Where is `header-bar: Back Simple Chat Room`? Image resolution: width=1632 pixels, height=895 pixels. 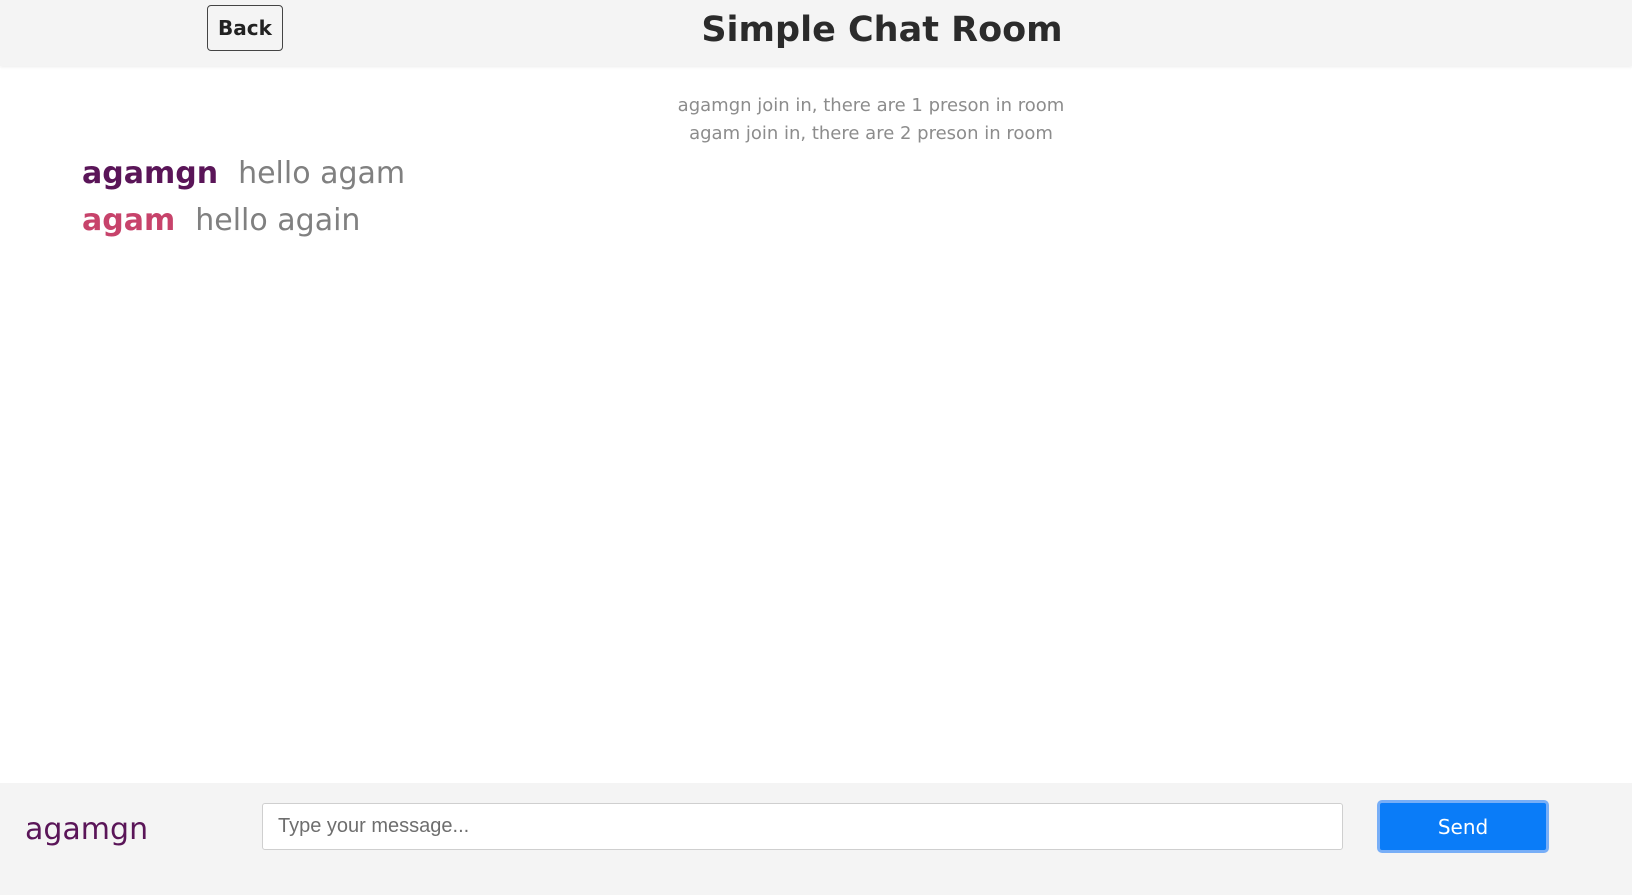
header-bar: Back Simple Chat Room is located at coordinates (816, 33).